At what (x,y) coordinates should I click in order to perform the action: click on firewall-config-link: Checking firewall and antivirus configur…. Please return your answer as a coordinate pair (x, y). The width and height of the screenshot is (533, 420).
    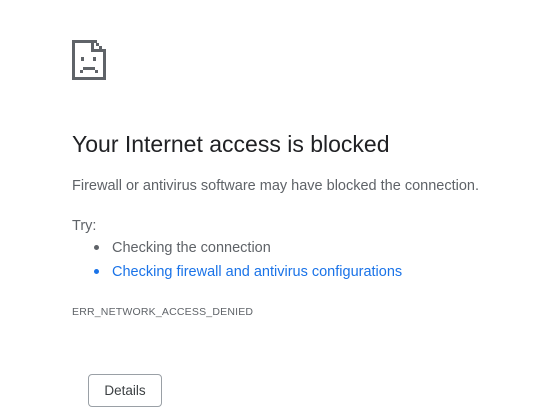
    Looking at the image, I should click on (257, 272).